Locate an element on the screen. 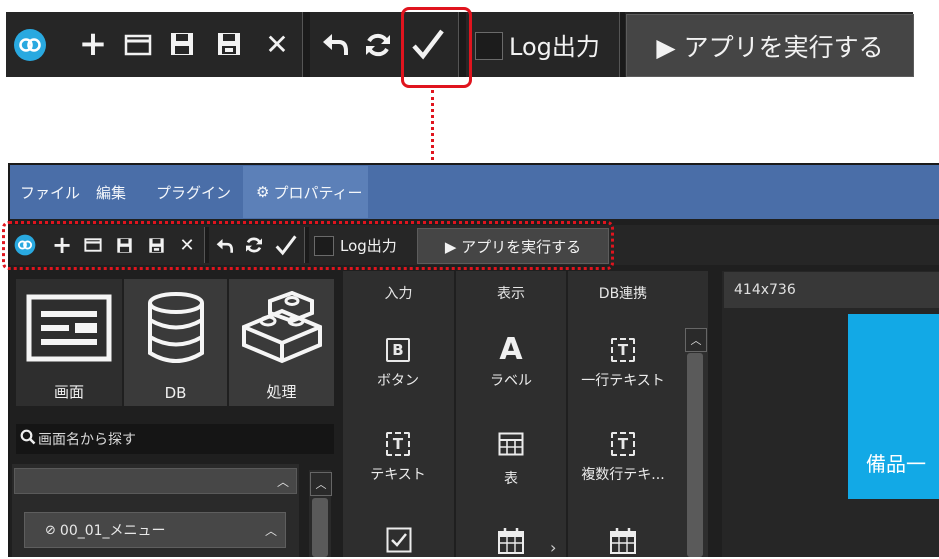  category-screen: 画面 is located at coordinates (69, 342).